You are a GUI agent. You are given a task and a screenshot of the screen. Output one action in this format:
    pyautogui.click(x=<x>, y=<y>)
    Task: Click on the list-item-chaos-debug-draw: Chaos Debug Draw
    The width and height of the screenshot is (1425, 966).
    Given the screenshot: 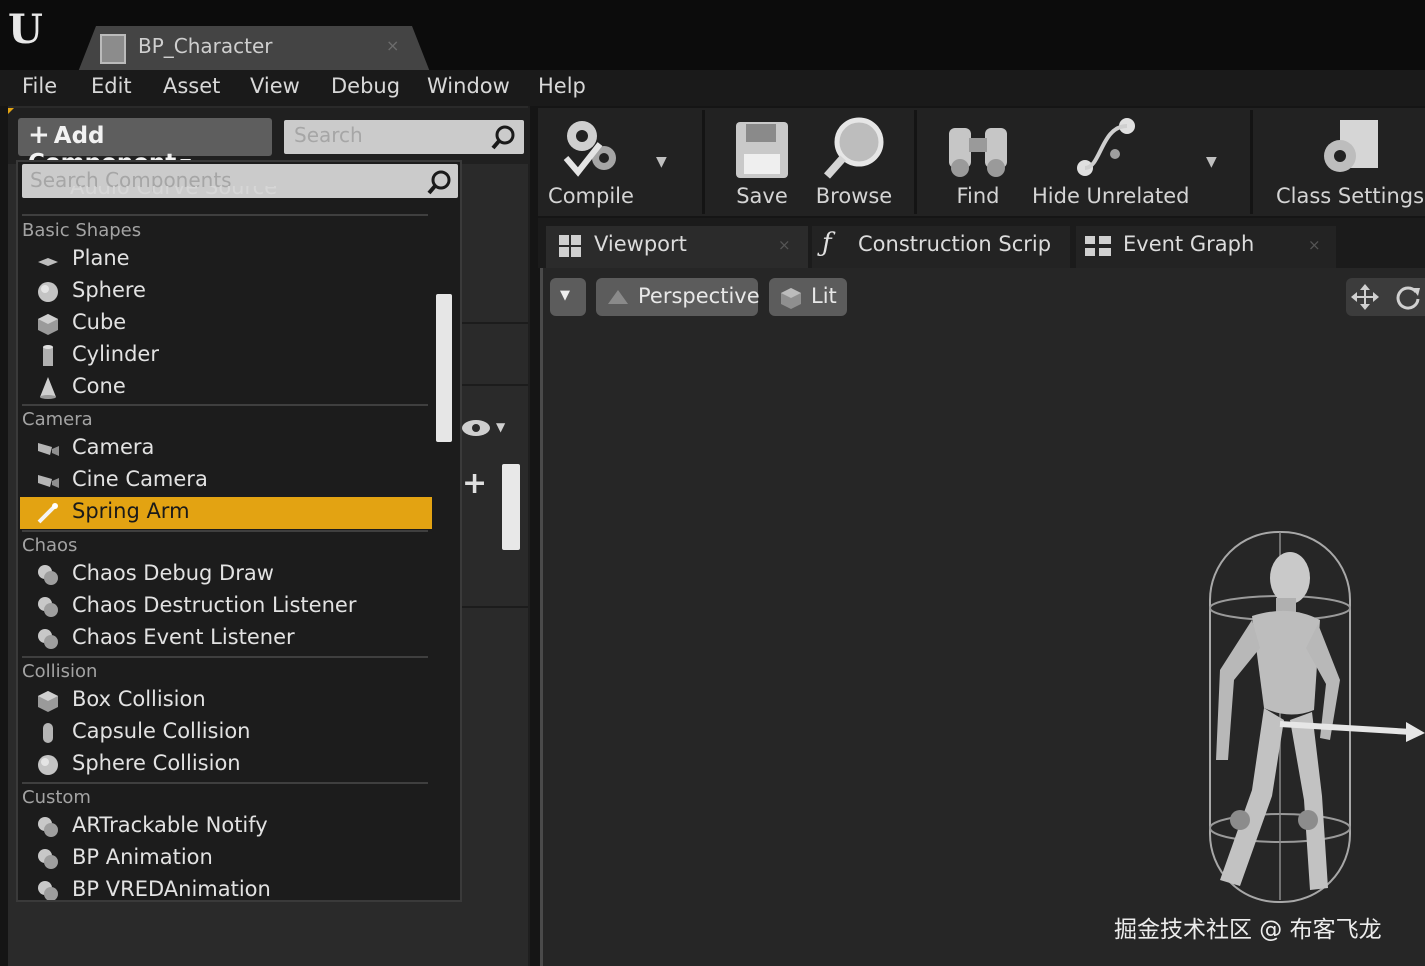 What is the action you would take?
    pyautogui.click(x=226, y=575)
    